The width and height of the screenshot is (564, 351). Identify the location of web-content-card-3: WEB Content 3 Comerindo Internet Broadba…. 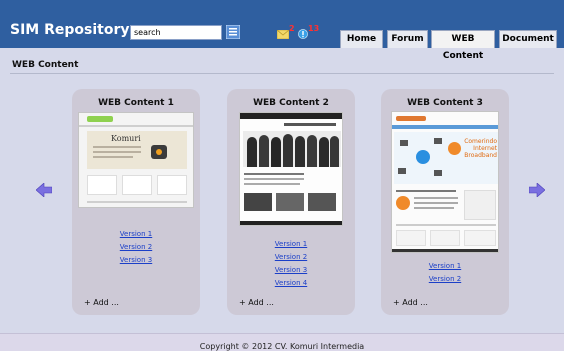
(445, 202).